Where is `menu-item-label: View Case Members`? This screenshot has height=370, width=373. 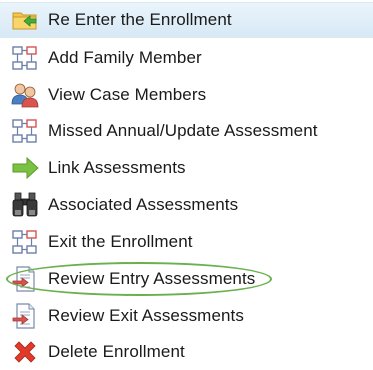
menu-item-label: View Case Members is located at coordinates (127, 94).